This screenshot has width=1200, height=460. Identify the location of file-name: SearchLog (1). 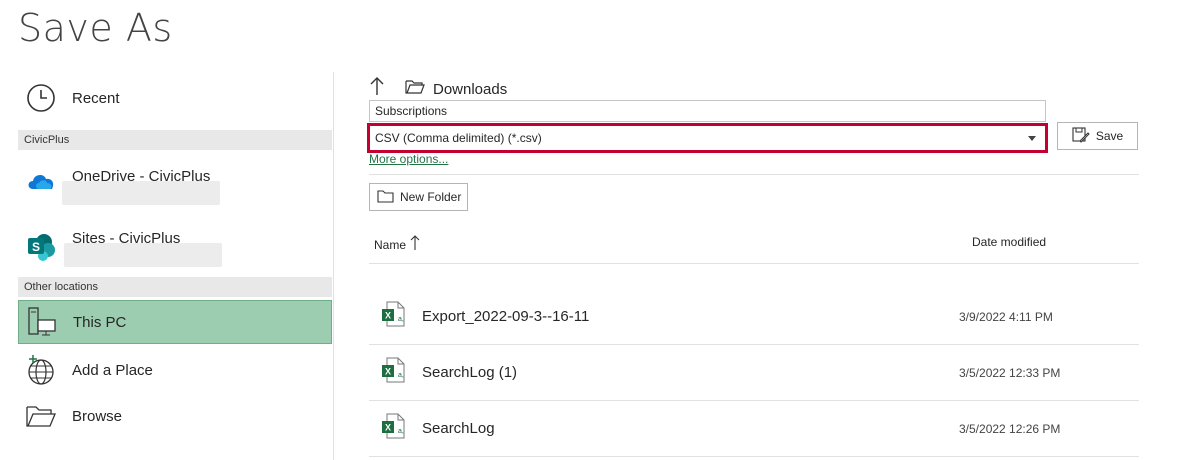
(470, 372).